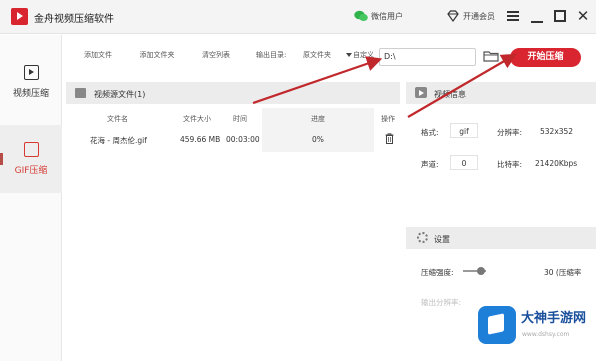 Image resolution: width=596 pixels, height=361 pixels. What do you see at coordinates (479, 16) in the screenshot?
I see `vip-label: 开通会员` at bounding box center [479, 16].